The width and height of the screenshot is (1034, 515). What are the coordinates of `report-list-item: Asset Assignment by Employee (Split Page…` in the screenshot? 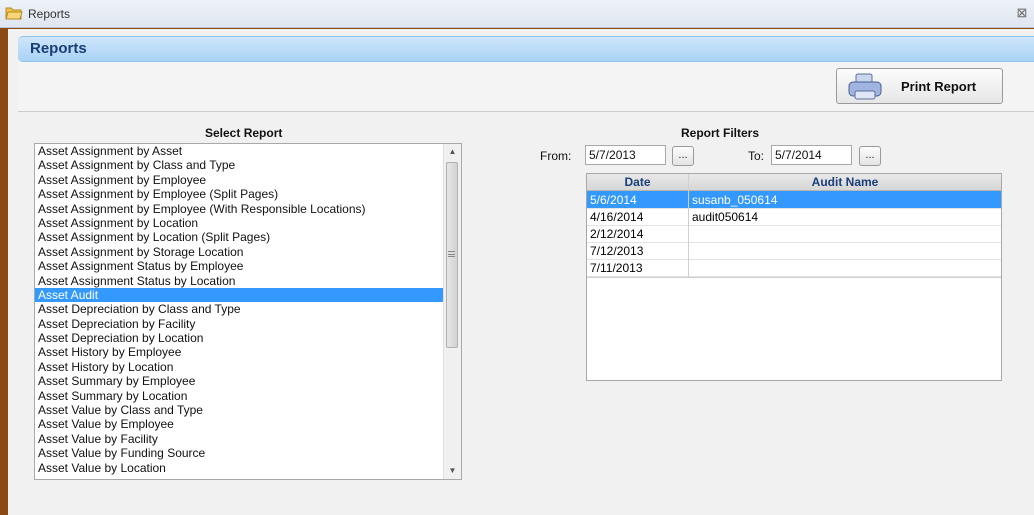 It's located at (240, 194).